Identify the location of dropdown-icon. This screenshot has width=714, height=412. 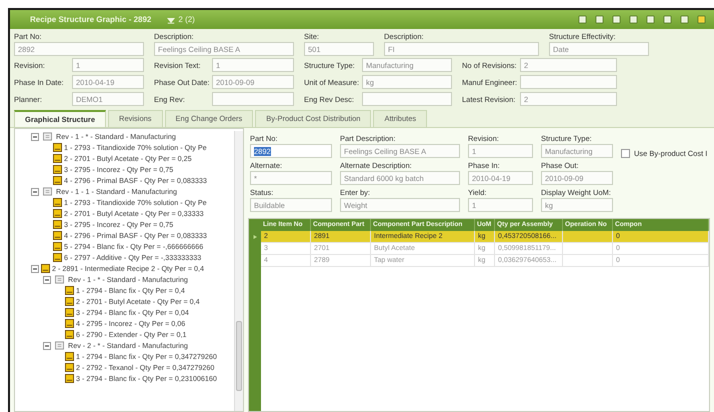
(171, 20).